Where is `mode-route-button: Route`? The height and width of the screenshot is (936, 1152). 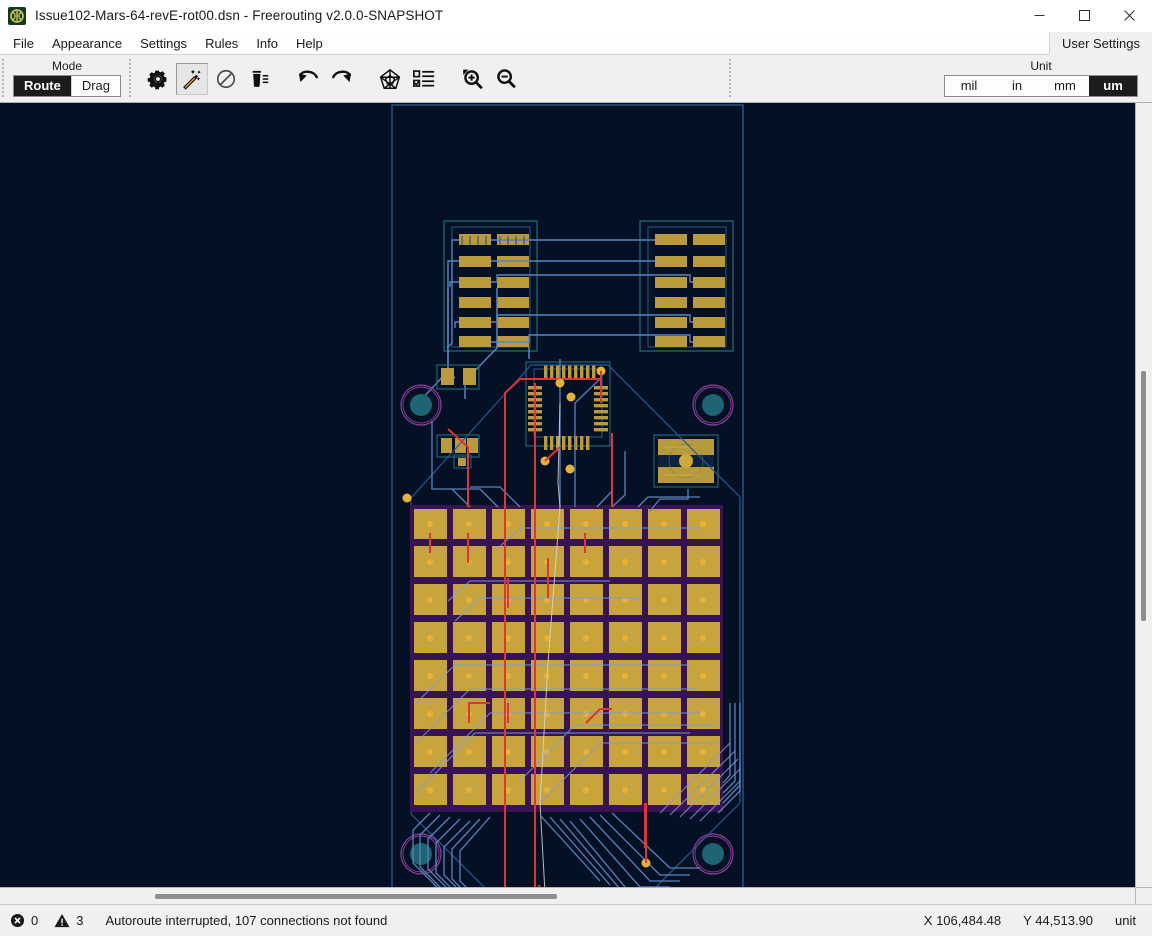 mode-route-button: Route is located at coordinates (42, 86).